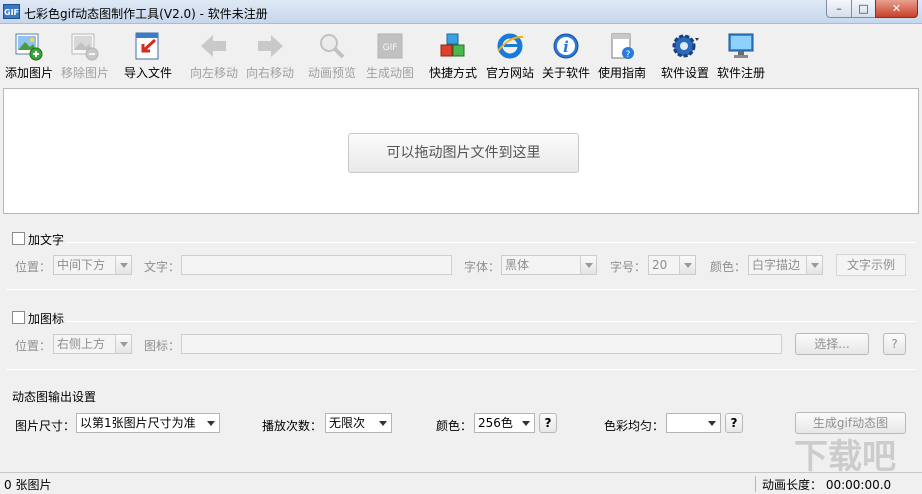 This screenshot has height=494, width=922. I want to click on dither-help-button: ?, so click(734, 423).